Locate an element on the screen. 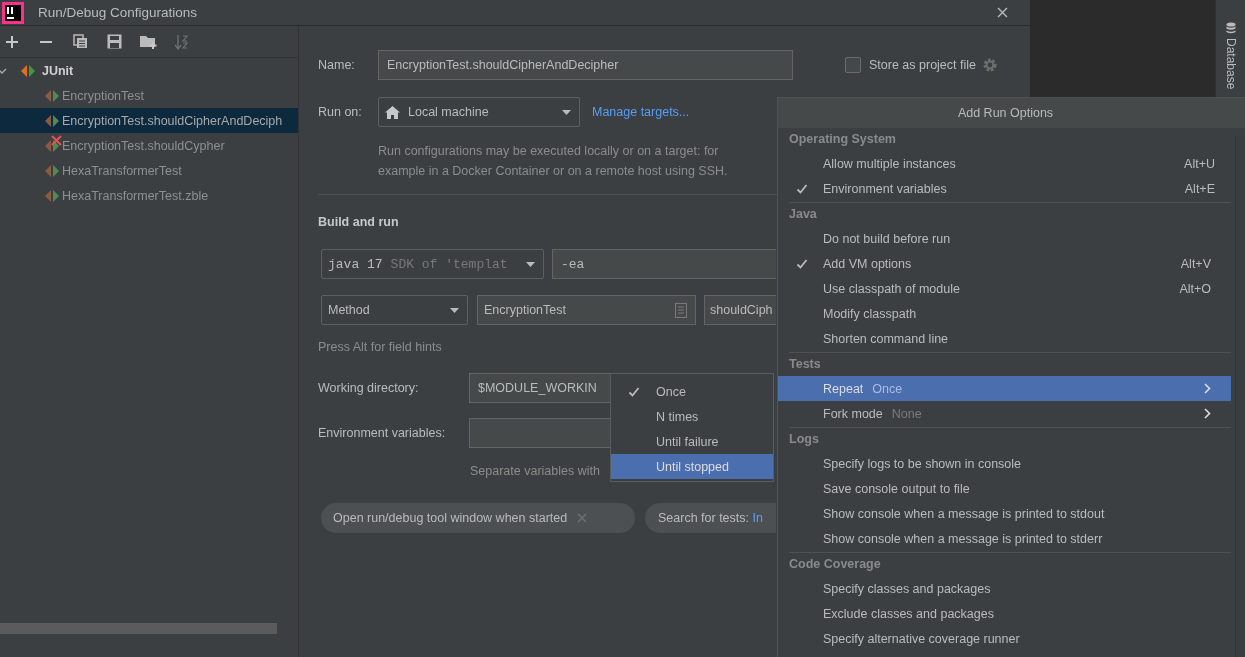  junit-icon is located at coordinates (28, 70).